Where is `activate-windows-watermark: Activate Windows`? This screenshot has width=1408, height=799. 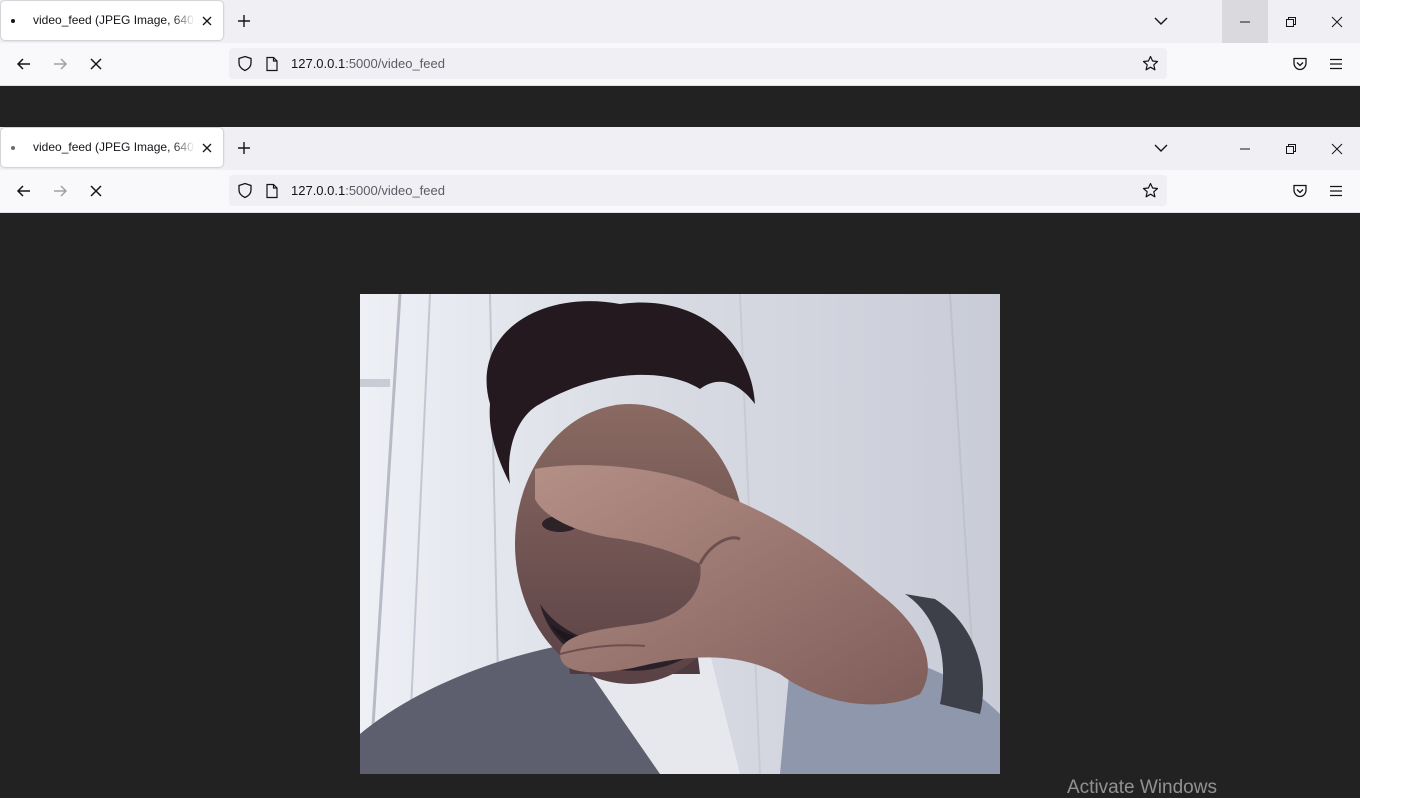 activate-windows-watermark: Activate Windows is located at coordinates (1142, 787).